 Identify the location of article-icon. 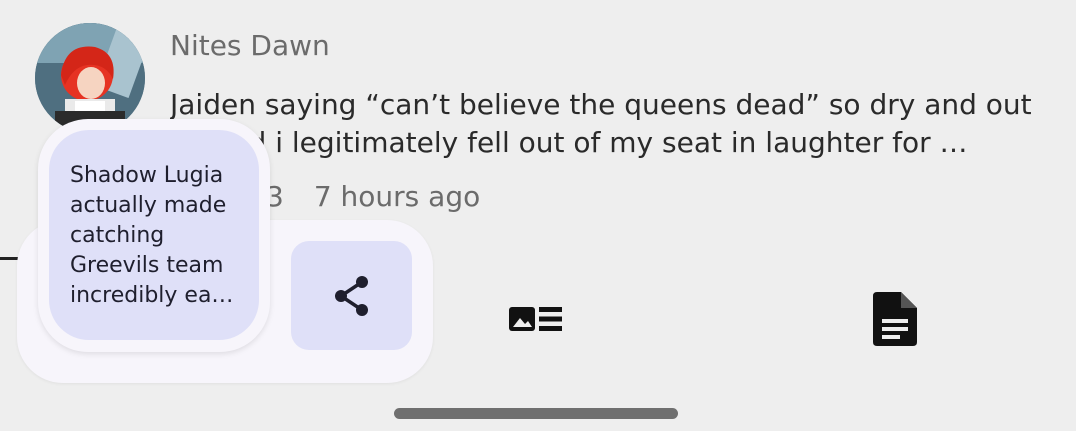
(536, 321).